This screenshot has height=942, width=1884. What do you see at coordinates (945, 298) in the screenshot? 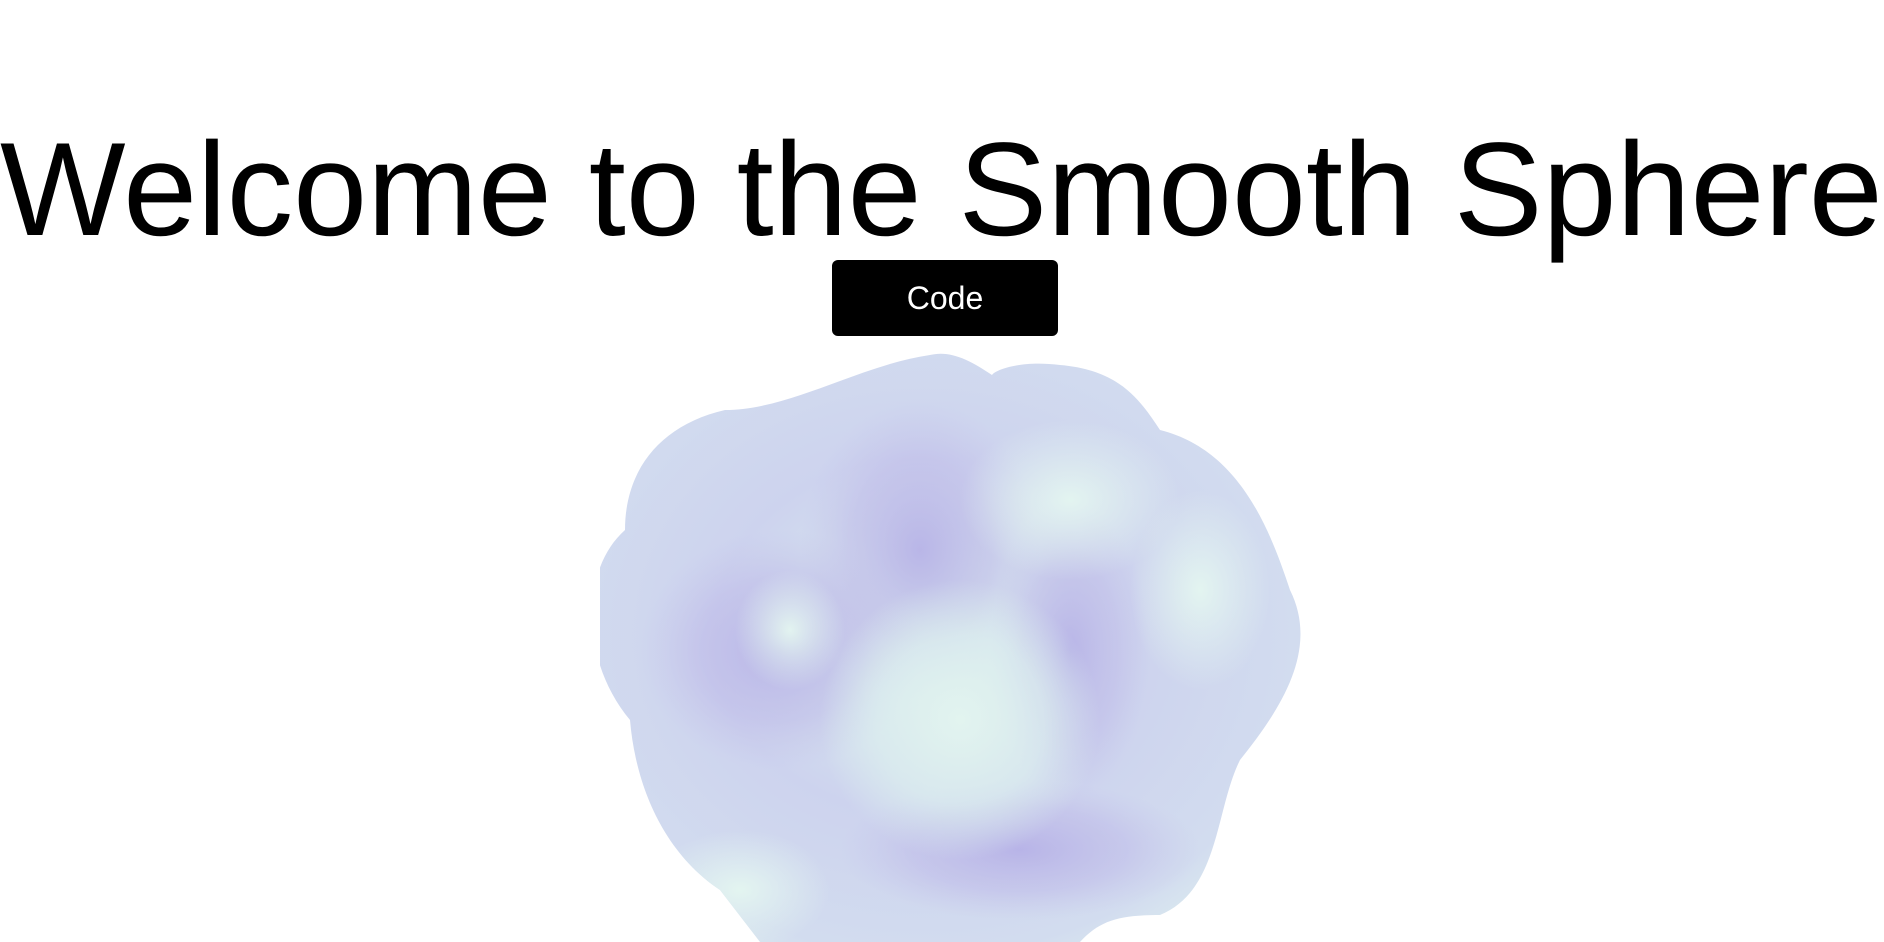
I see `code-button: Code` at bounding box center [945, 298].